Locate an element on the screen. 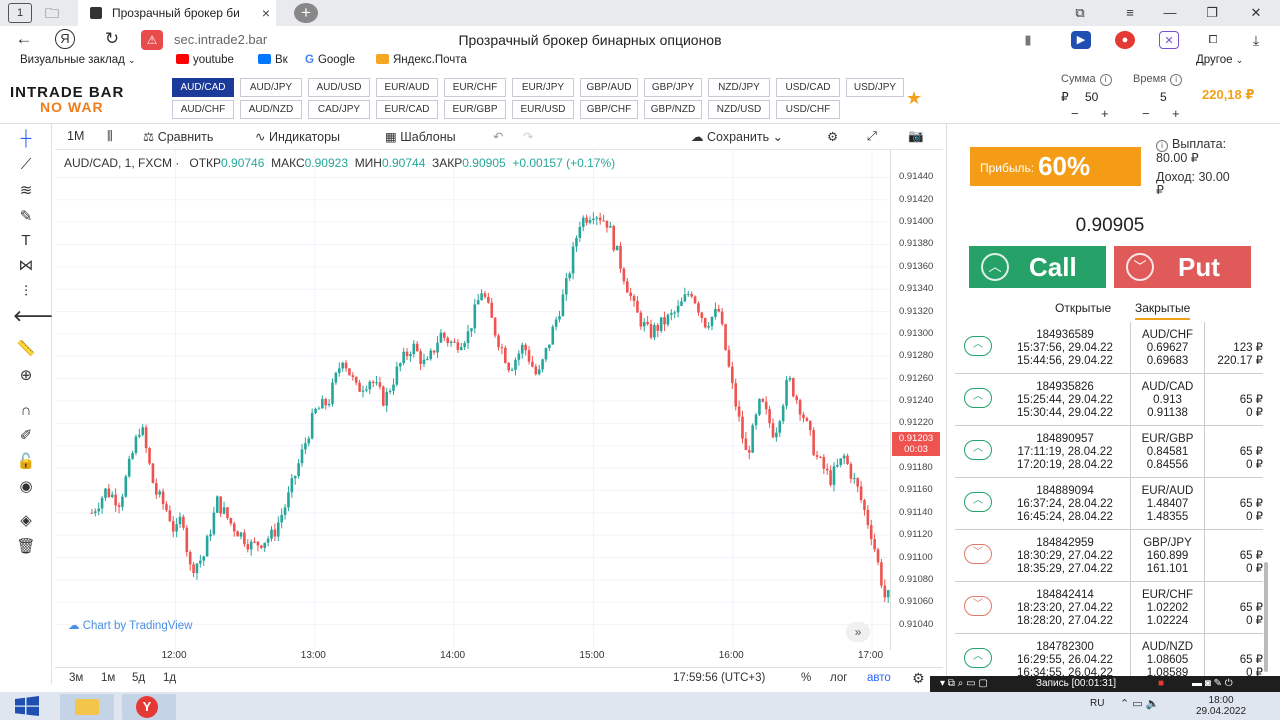 The width and height of the screenshot is (1280, 720). bookmark-yandex-mail: Яндекс.Почта is located at coordinates (421, 60).